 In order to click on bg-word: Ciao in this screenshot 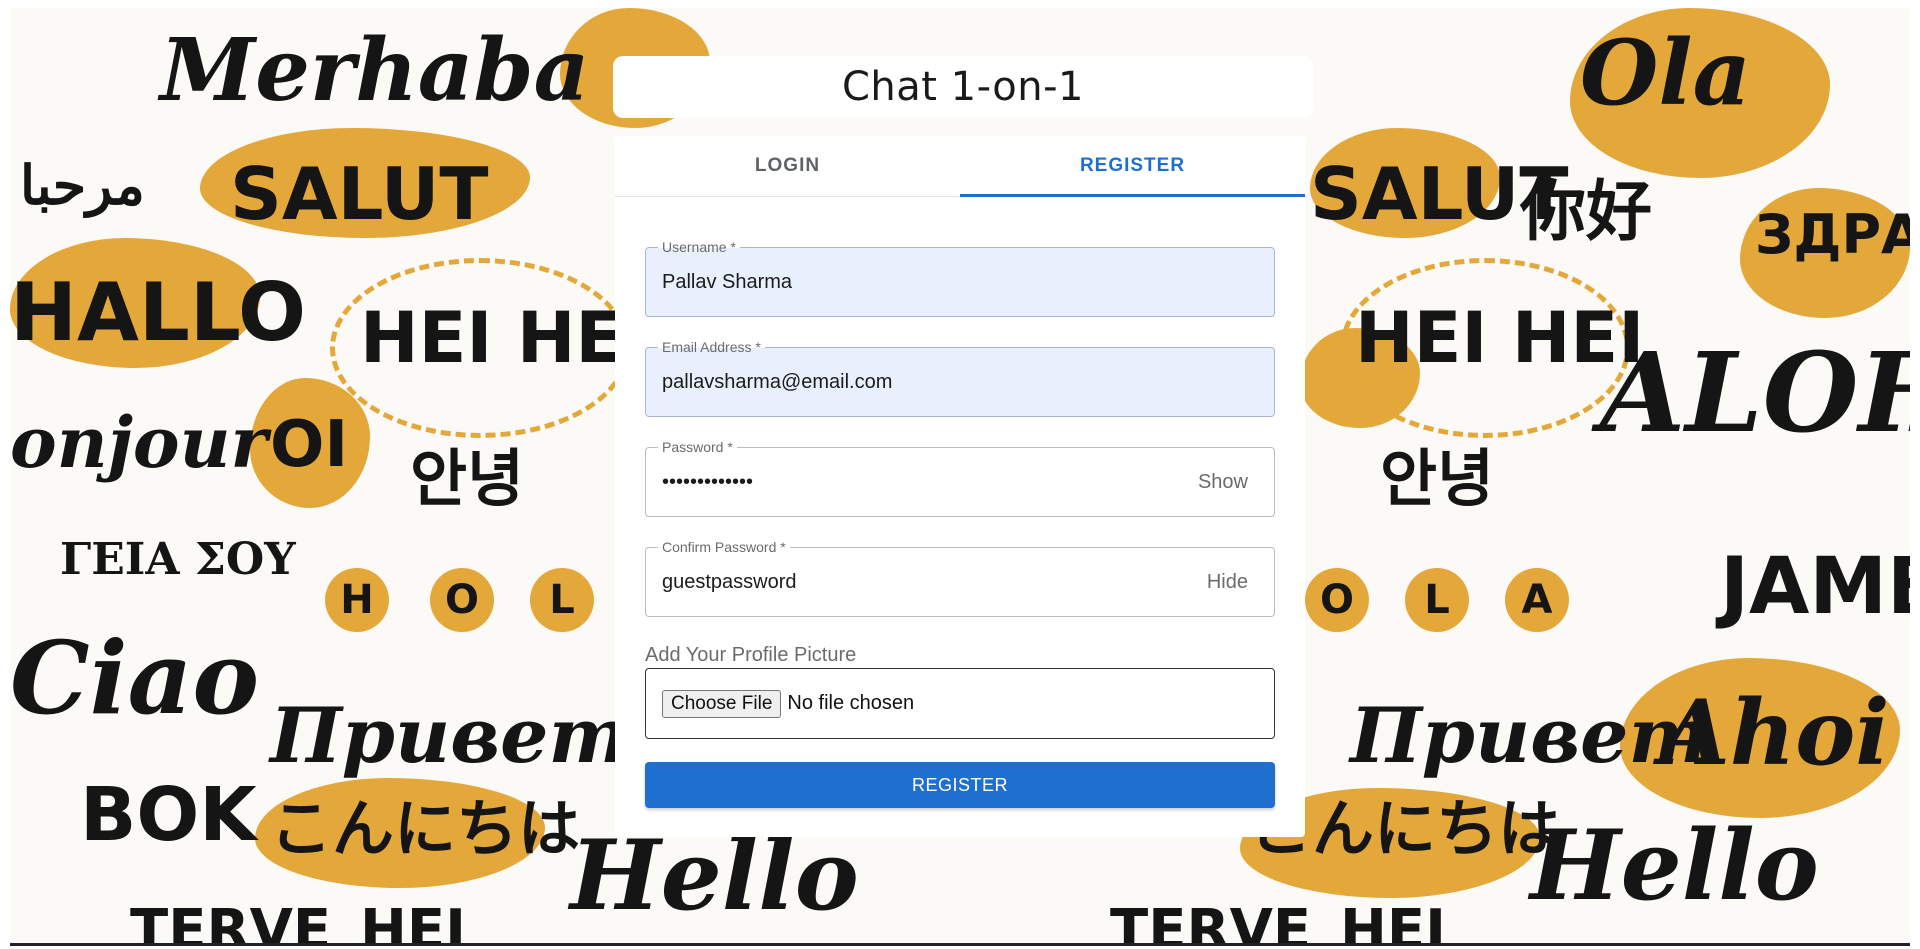, I will do `click(135, 678)`.